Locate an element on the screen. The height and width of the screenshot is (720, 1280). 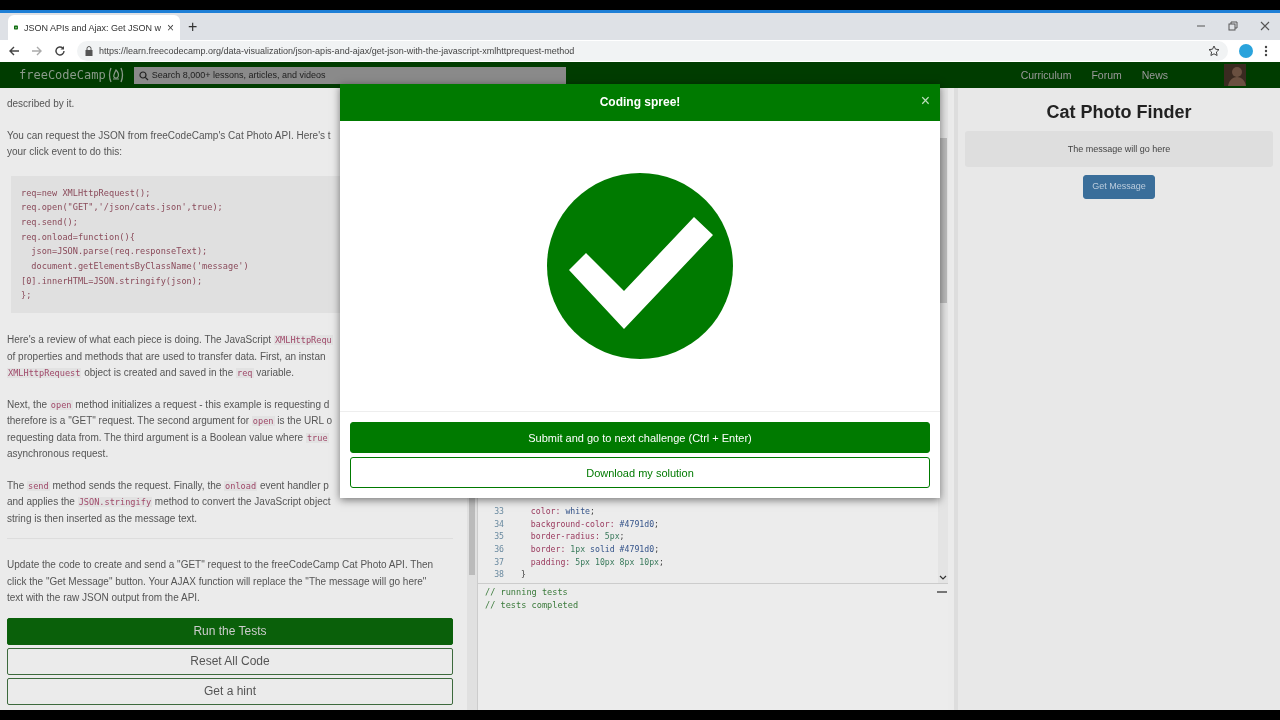
chevron-down-icon is located at coordinates (943, 578).